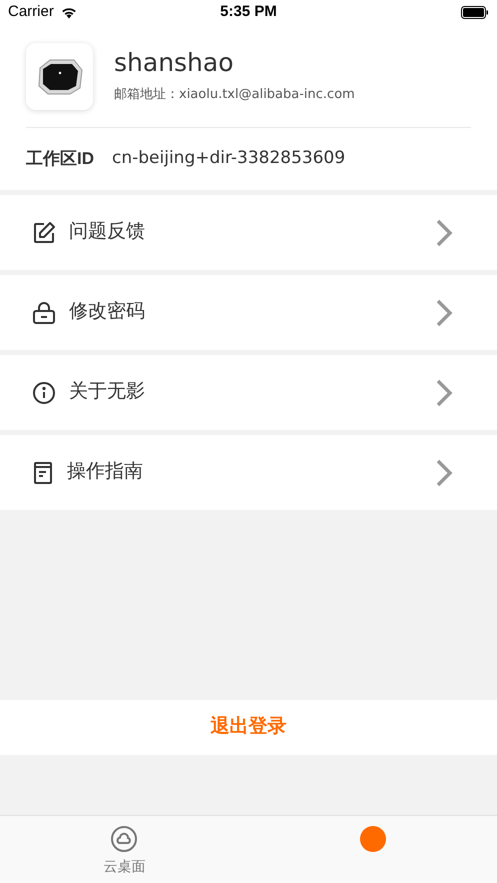  What do you see at coordinates (248, 12) in the screenshot?
I see `status-time: 5:35 PM` at bounding box center [248, 12].